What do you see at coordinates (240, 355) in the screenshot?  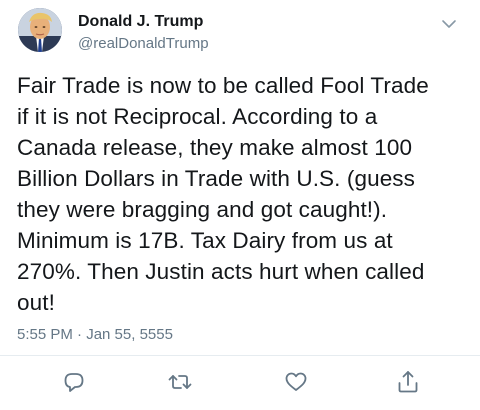 I see `divider` at bounding box center [240, 355].